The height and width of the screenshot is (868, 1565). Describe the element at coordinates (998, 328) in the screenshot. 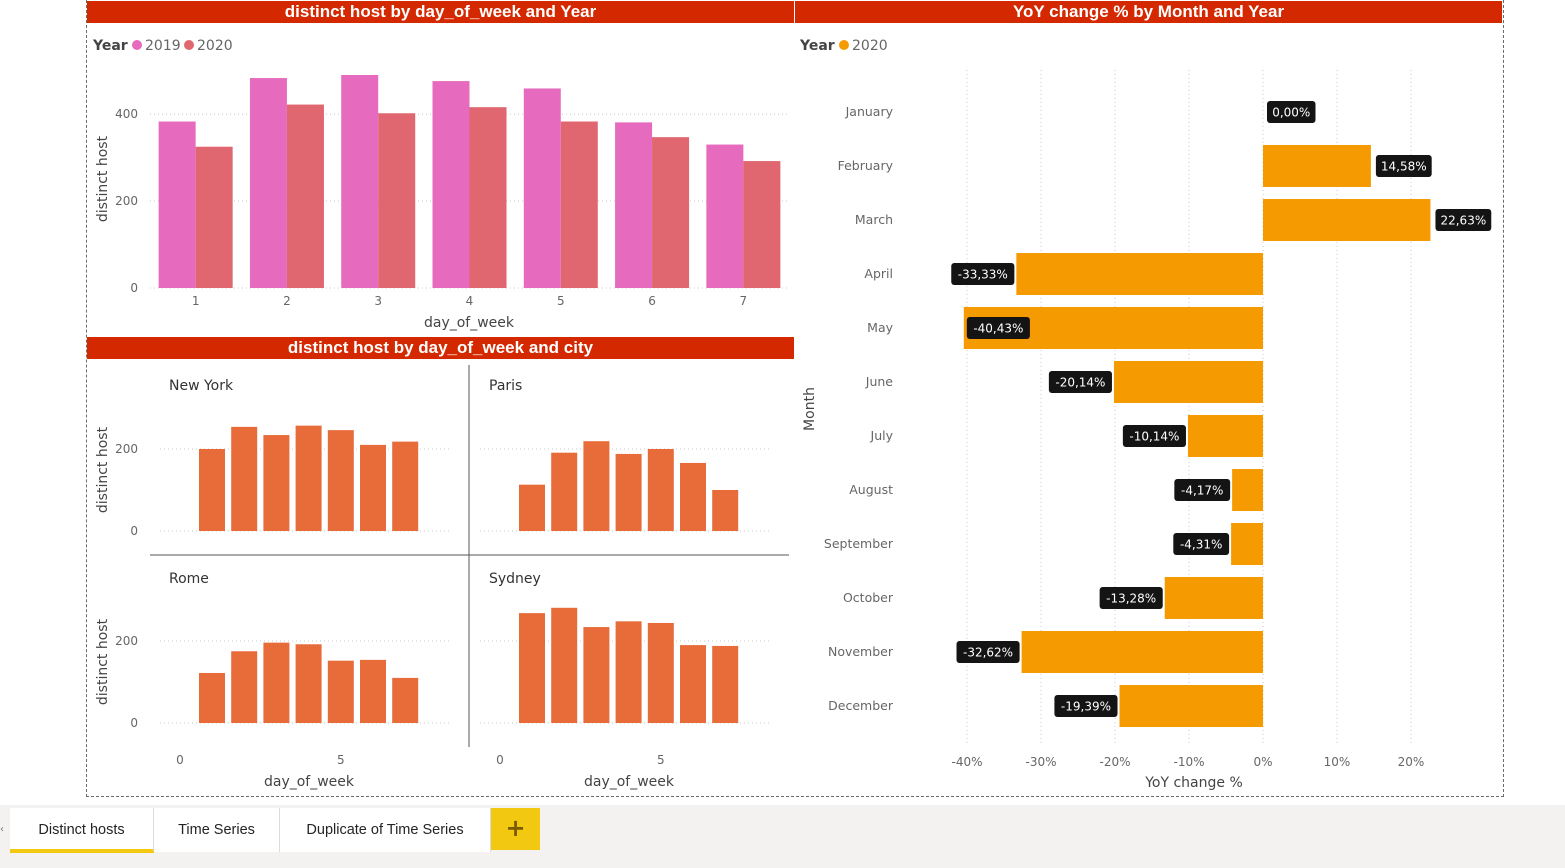

I see `data-label-may: -40,43%` at that location.